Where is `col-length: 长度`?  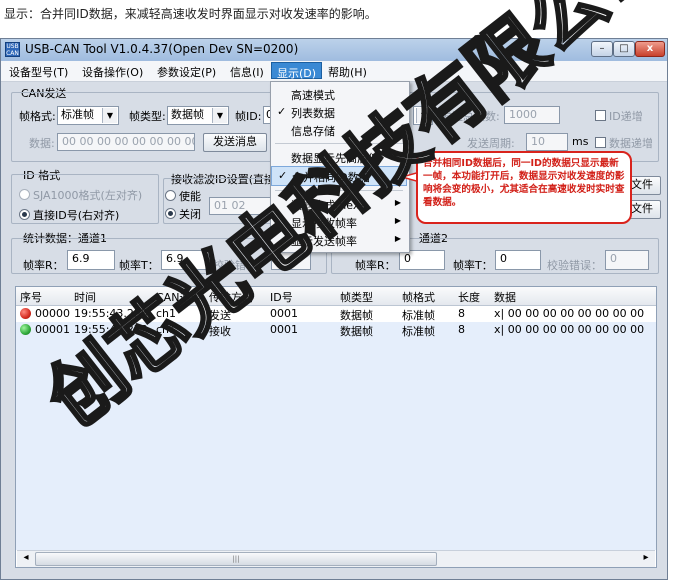
col-length: 长度 is located at coordinates (469, 297).